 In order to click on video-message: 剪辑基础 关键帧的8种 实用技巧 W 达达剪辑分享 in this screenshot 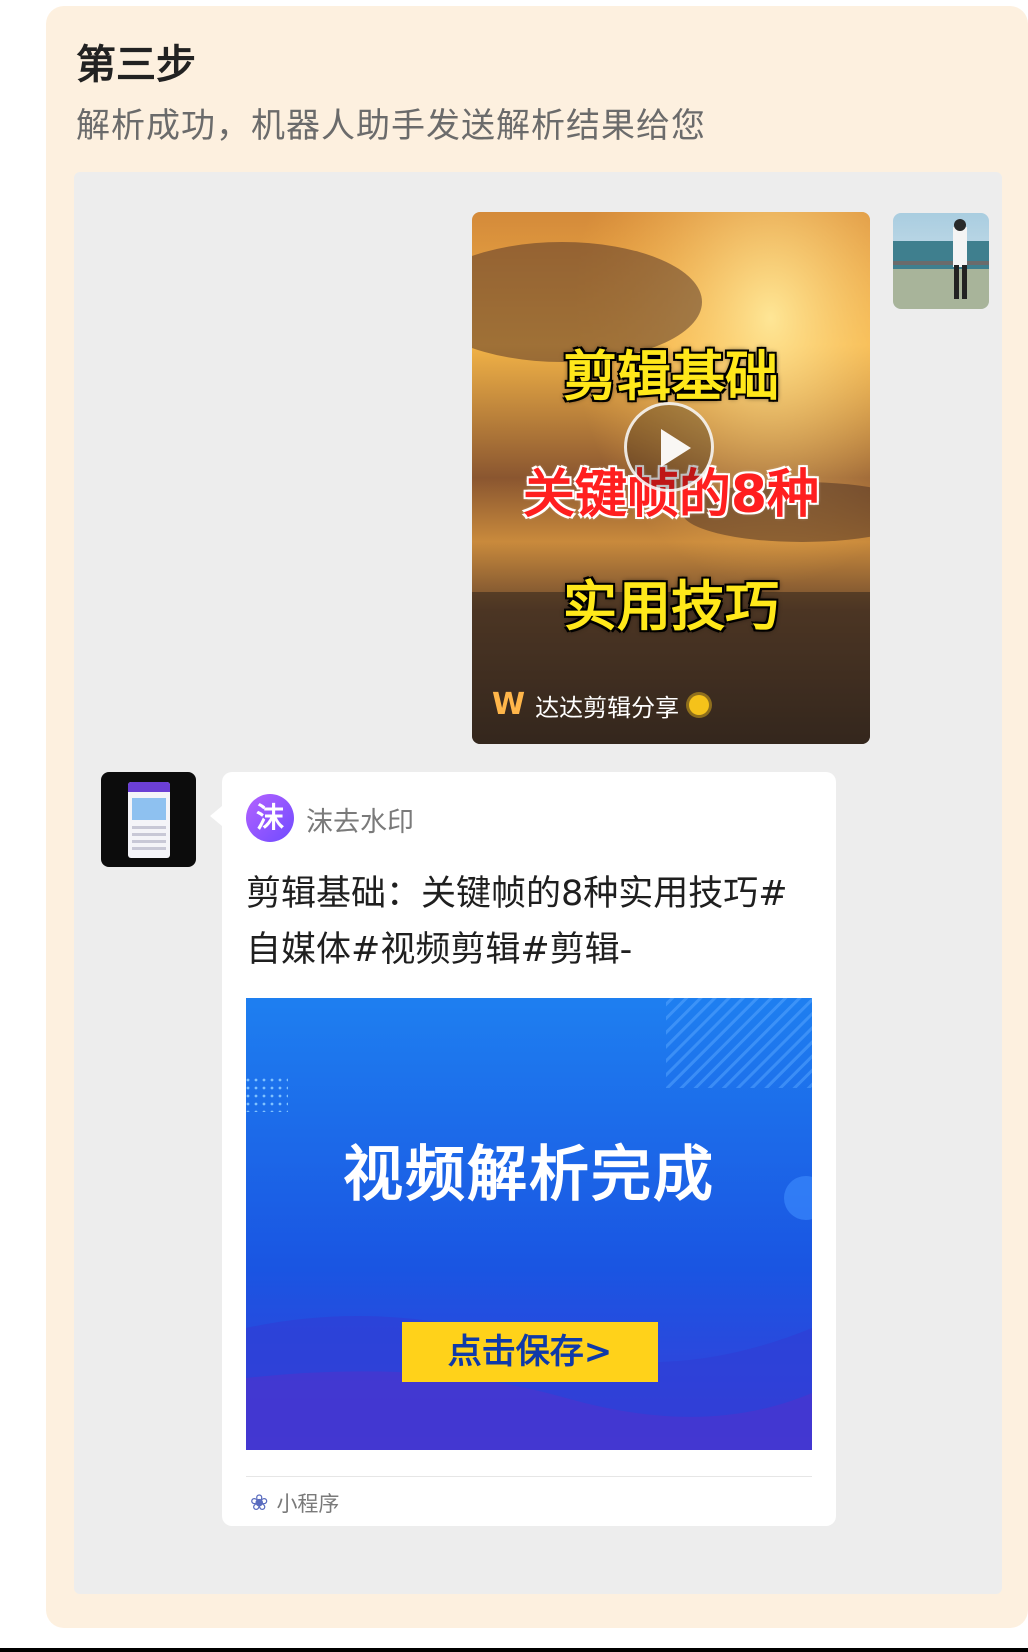, I will do `click(671, 478)`.